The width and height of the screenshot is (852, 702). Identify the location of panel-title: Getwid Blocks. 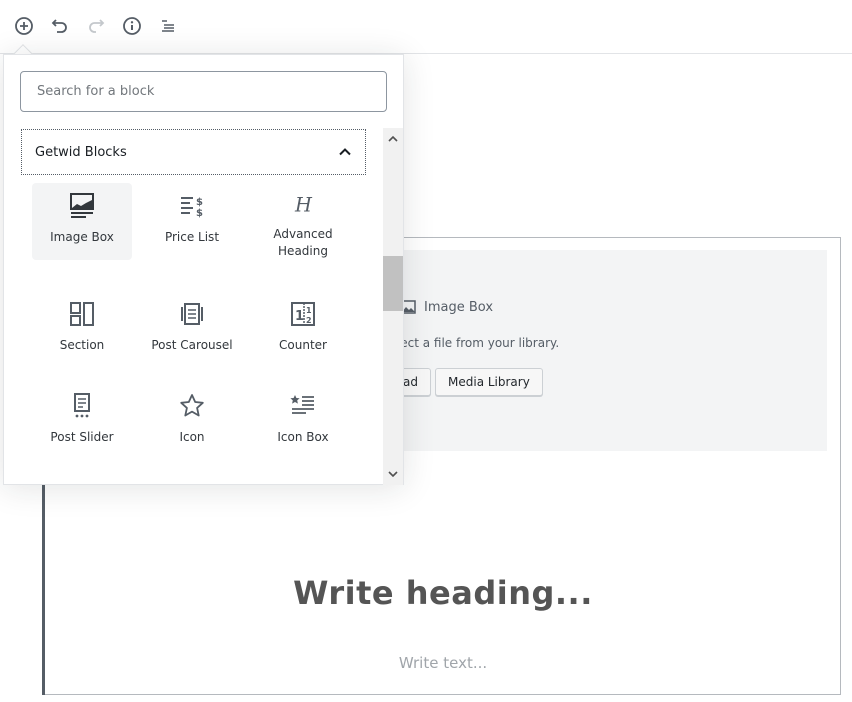
(81, 152).